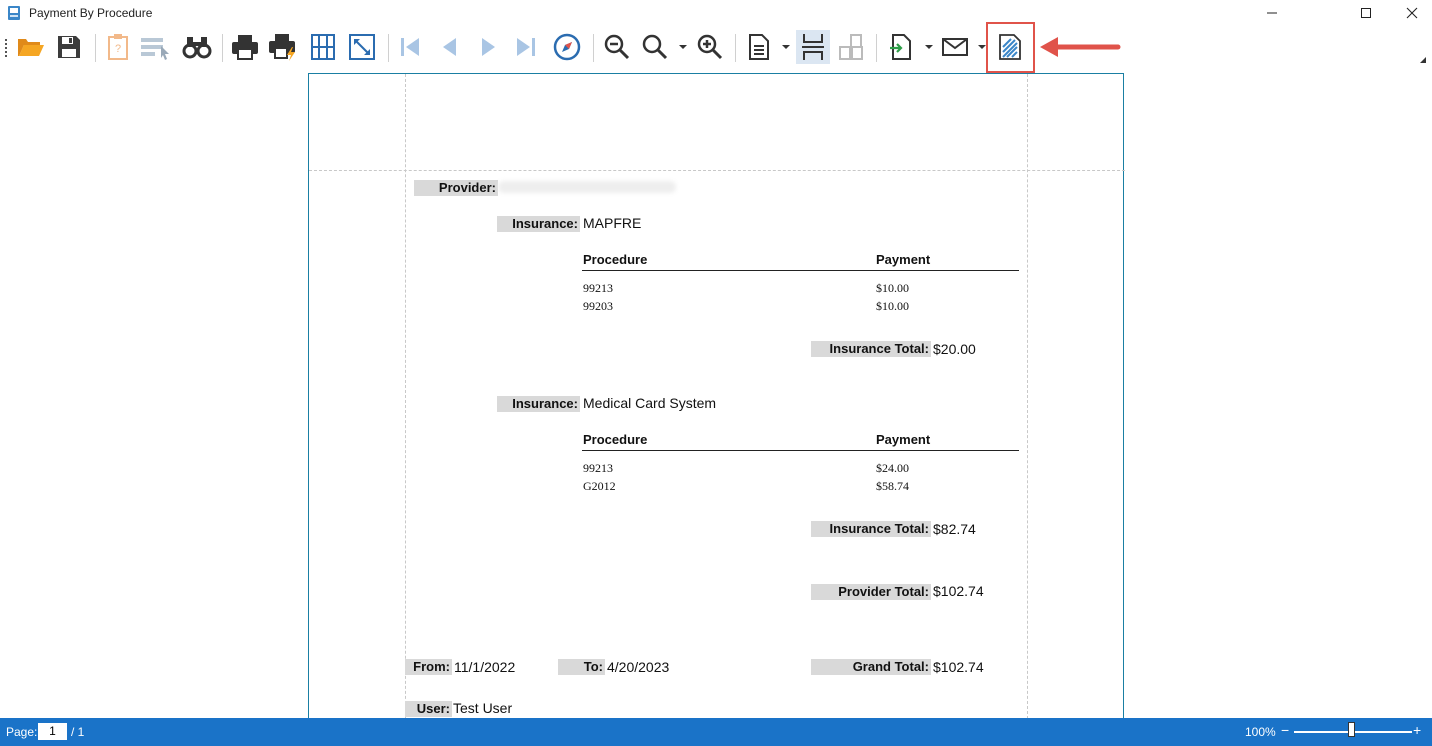  Describe the element at coordinates (871, 592) in the screenshot. I see `provider-total-label: Provider Total:` at that location.